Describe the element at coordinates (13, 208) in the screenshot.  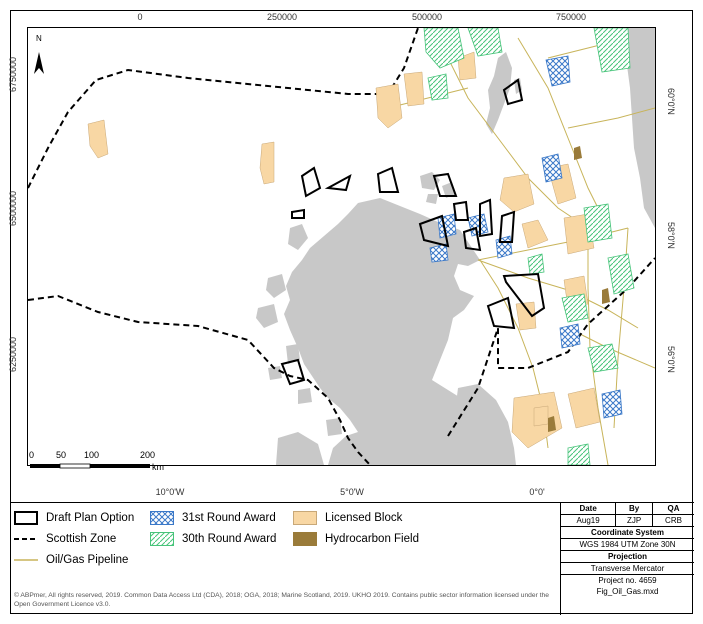
I see `left-tick: 6500000` at that location.